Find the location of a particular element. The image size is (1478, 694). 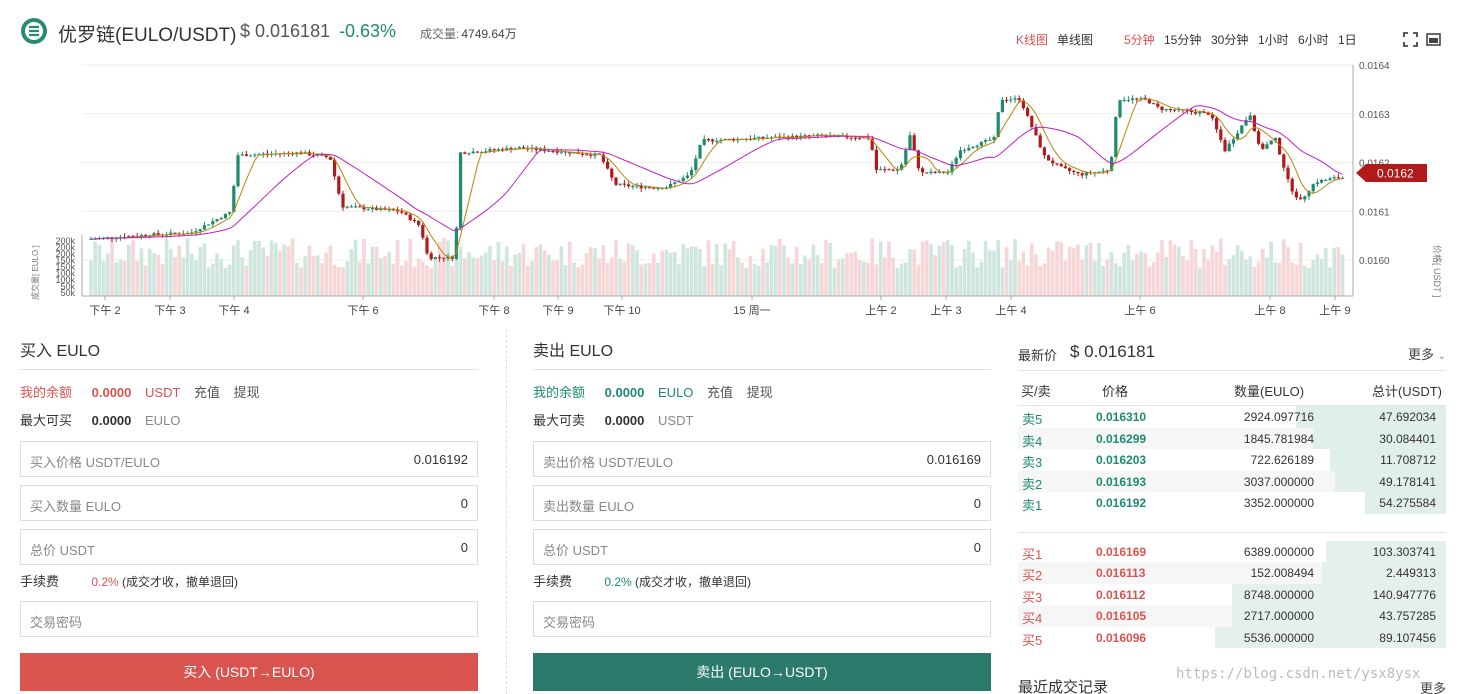

ask-row-5: 卖1 0.016192 3352.000000 54.275584 is located at coordinates (1232, 503).